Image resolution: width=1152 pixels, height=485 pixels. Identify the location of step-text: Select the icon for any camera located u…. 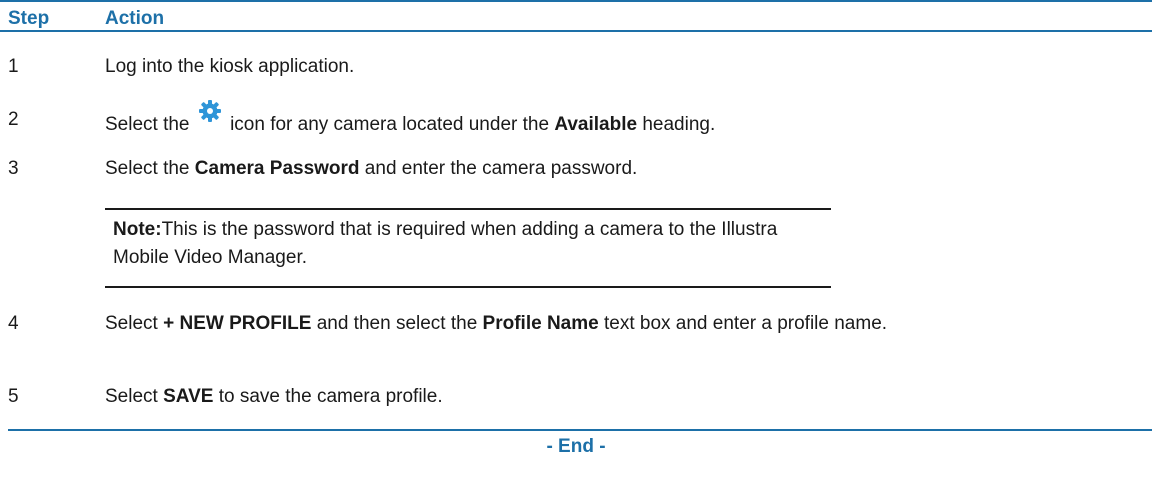
(505, 119).